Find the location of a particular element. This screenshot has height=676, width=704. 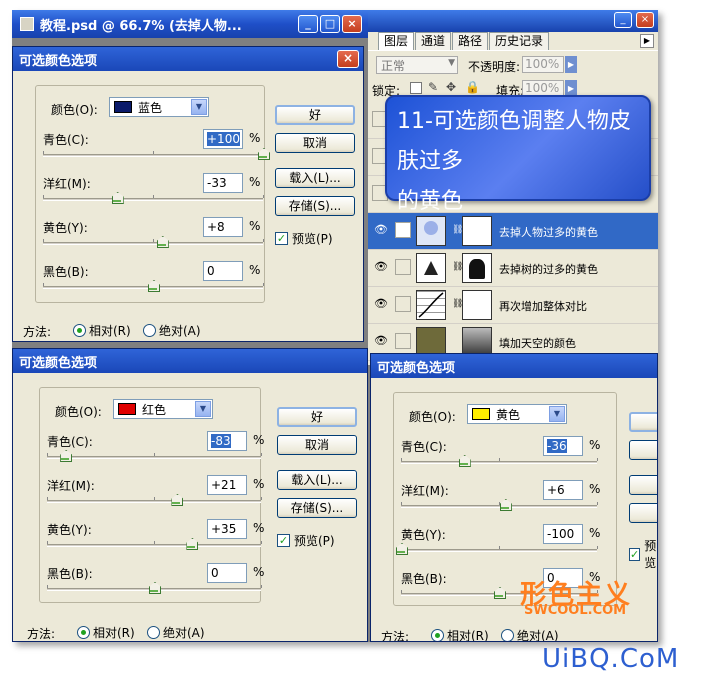

tab-layers: 图层 is located at coordinates (396, 41).